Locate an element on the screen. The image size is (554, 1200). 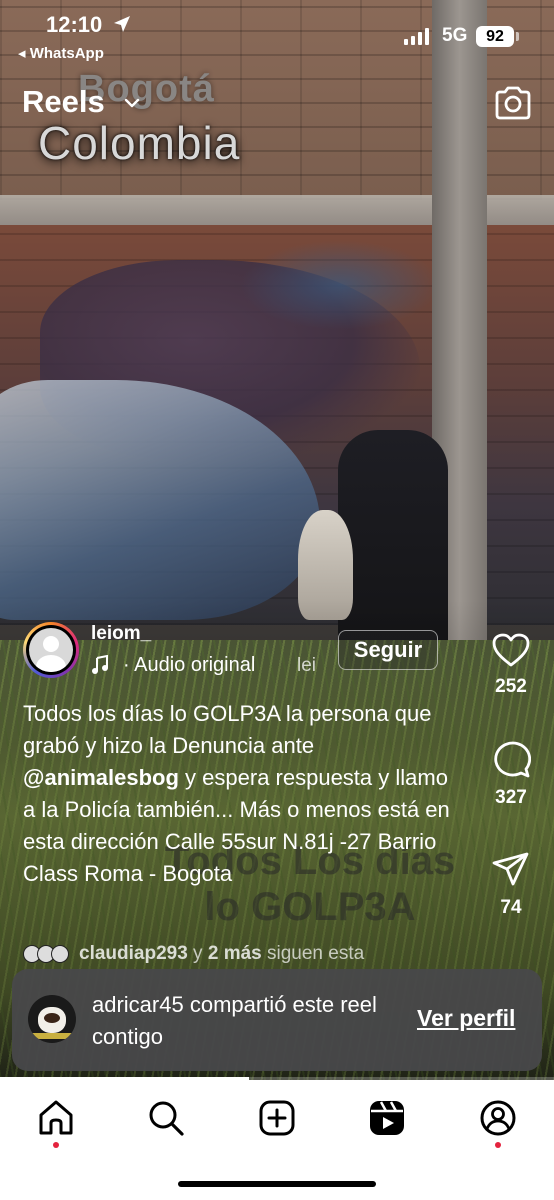
video-caption-line2: lo GOLP3A is located at coordinates (310, 907).